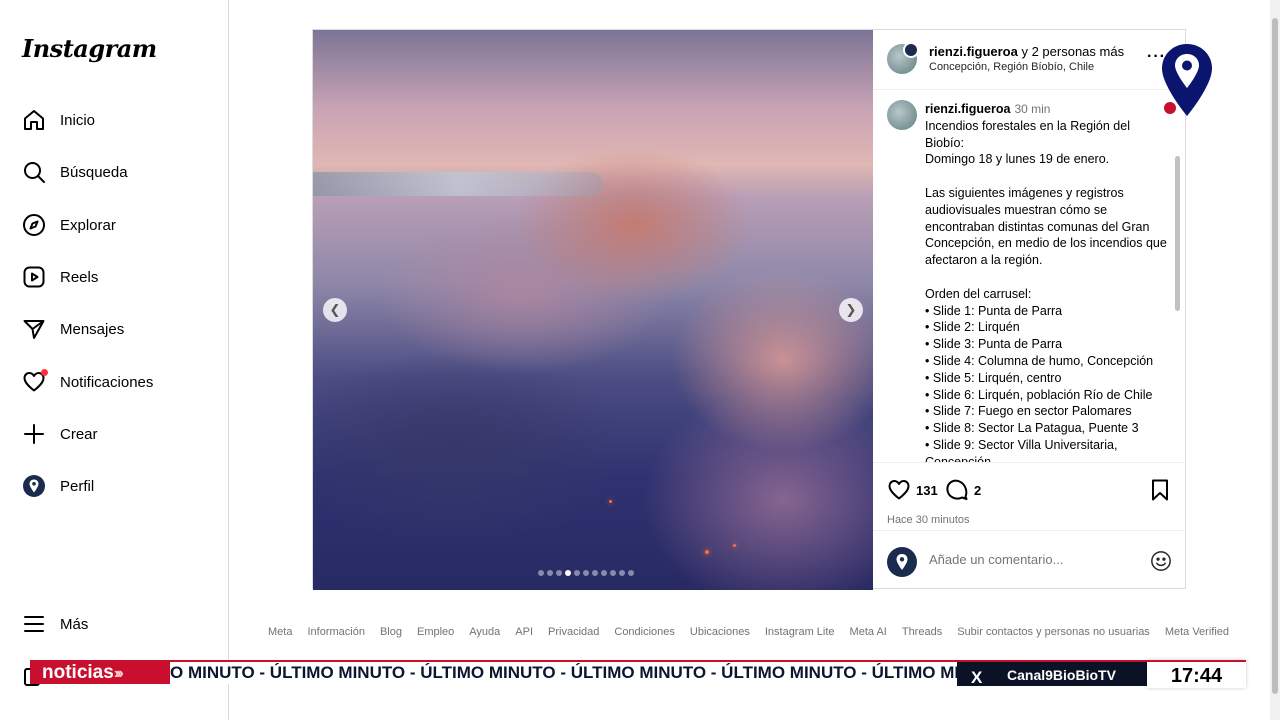 The width and height of the screenshot is (1280, 720). I want to click on sidebar-item-label: Explorar, so click(88, 225).